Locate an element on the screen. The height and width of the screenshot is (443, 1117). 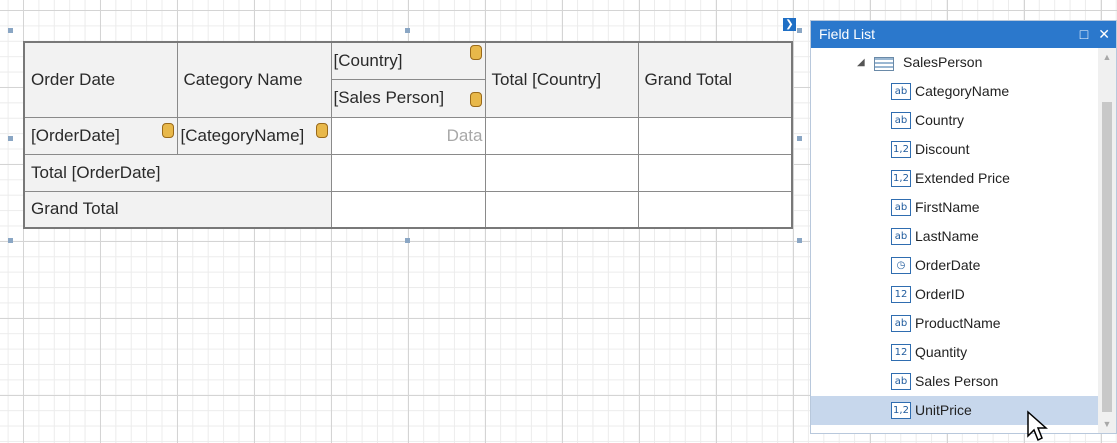
header-order-date-label: Order Date is located at coordinates (73, 79).